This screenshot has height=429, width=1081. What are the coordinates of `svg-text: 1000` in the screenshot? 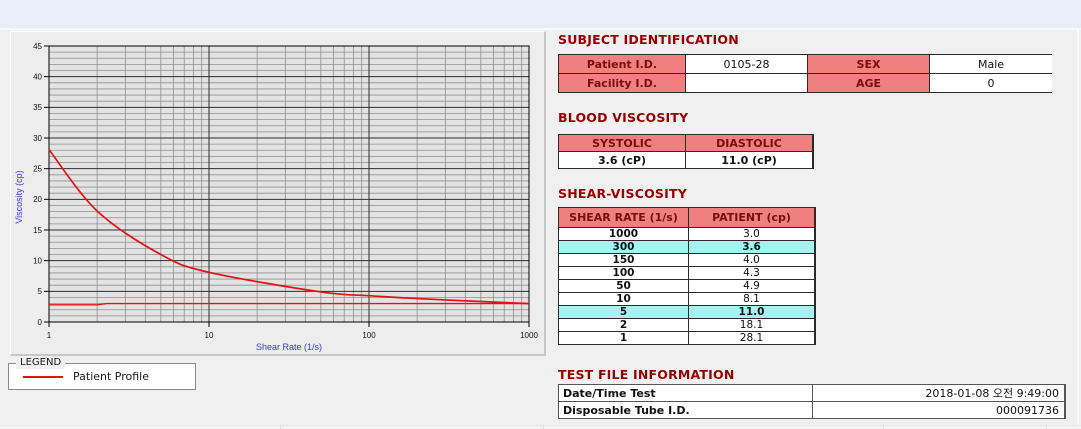 It's located at (529, 335).